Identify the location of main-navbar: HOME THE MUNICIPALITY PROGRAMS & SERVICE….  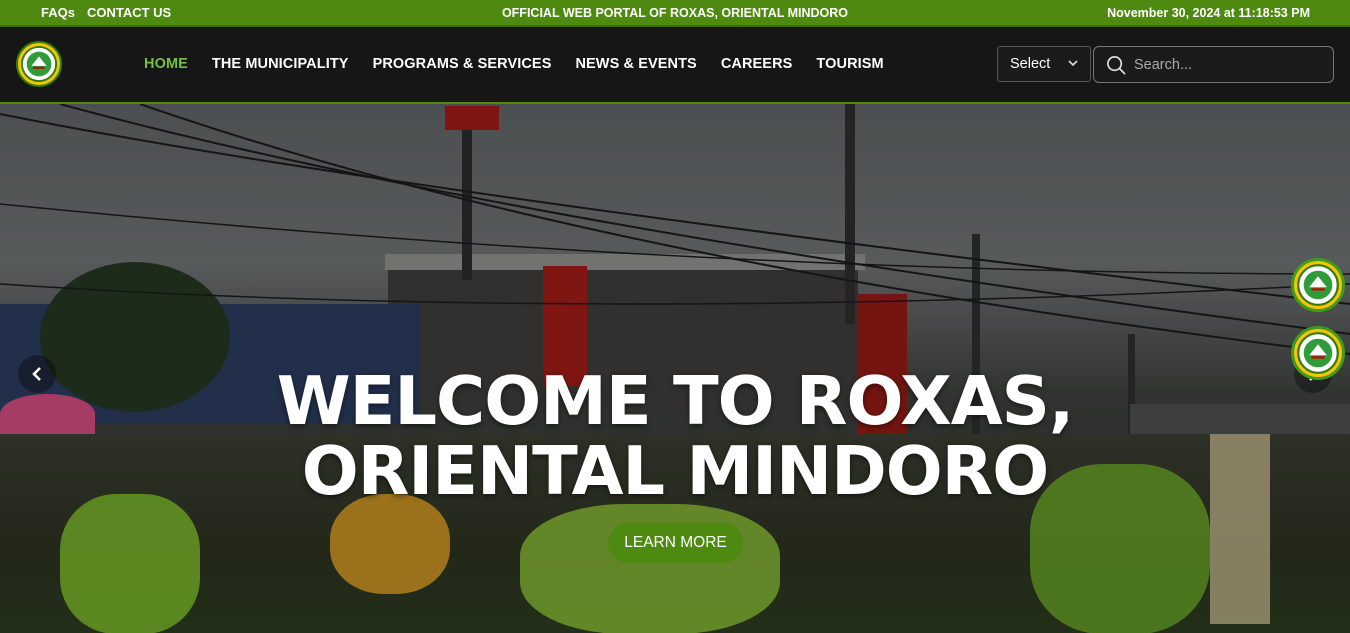
(675, 65).